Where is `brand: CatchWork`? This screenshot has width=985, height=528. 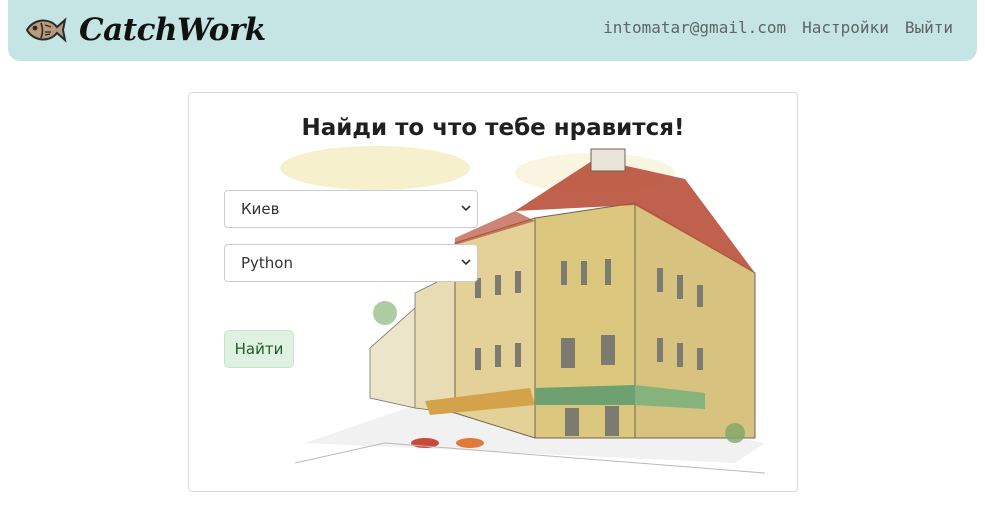
brand: CatchWork is located at coordinates (144, 30).